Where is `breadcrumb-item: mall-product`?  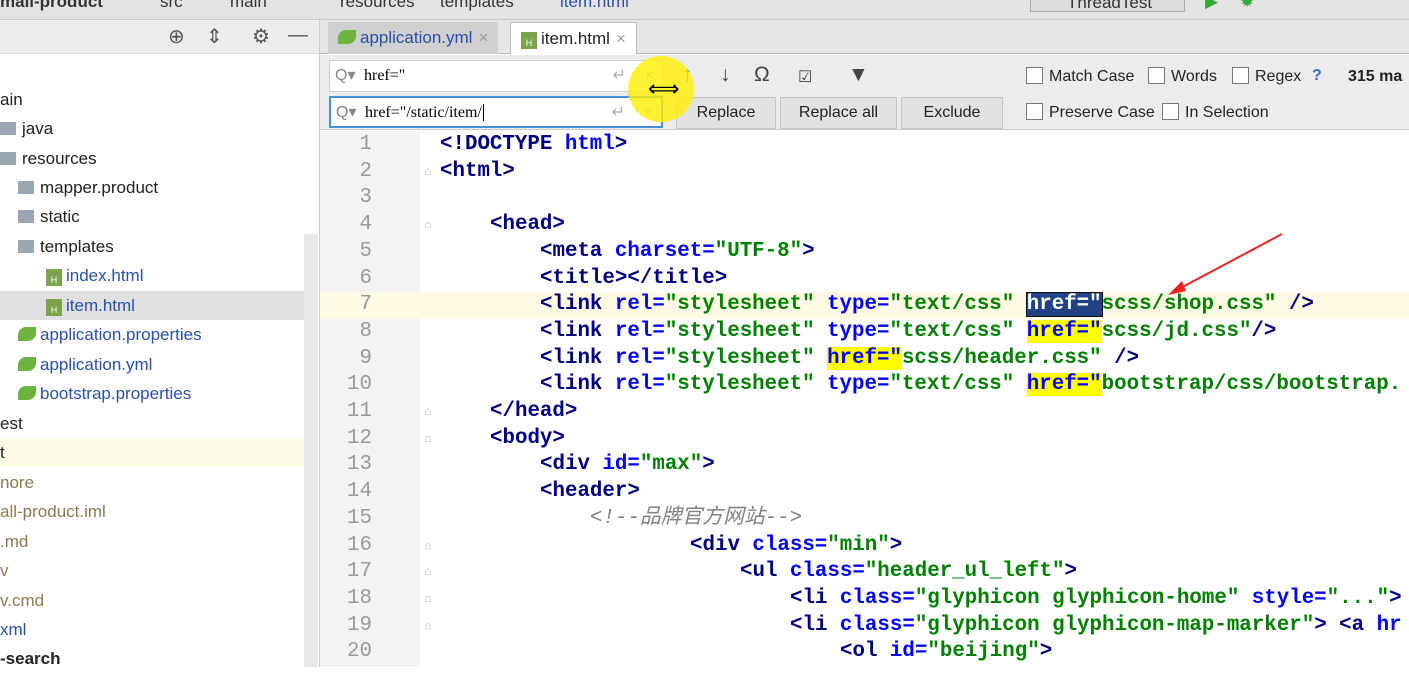
breadcrumb-item: mall-product is located at coordinates (51, 6).